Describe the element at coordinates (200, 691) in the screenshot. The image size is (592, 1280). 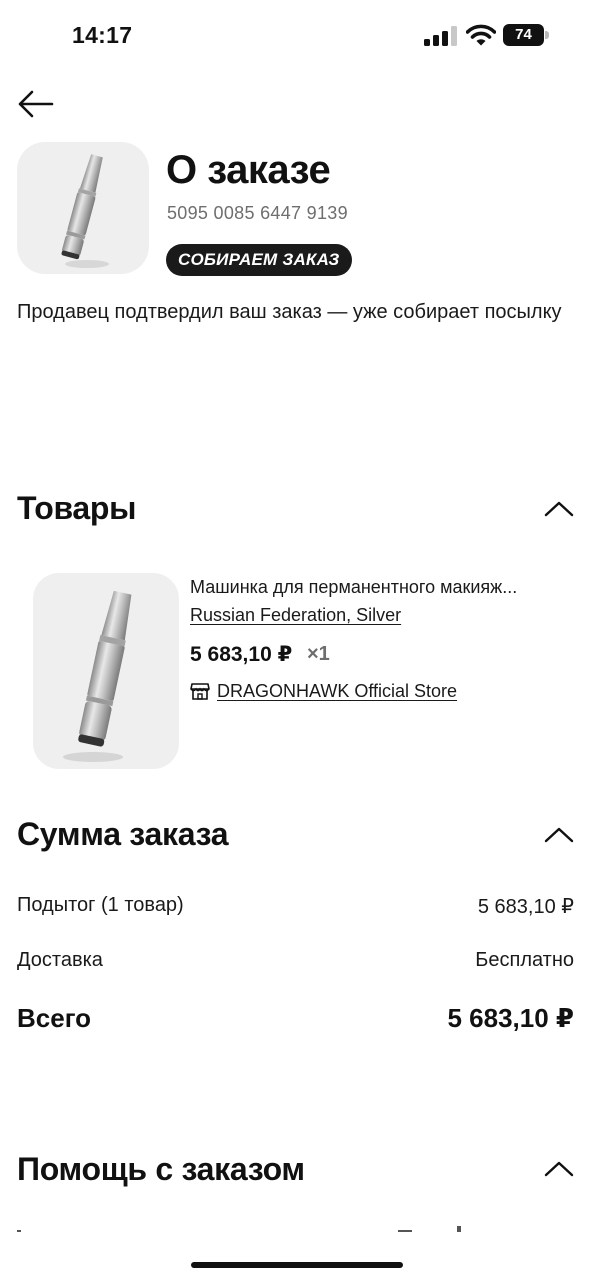
I see `store-icon` at that location.